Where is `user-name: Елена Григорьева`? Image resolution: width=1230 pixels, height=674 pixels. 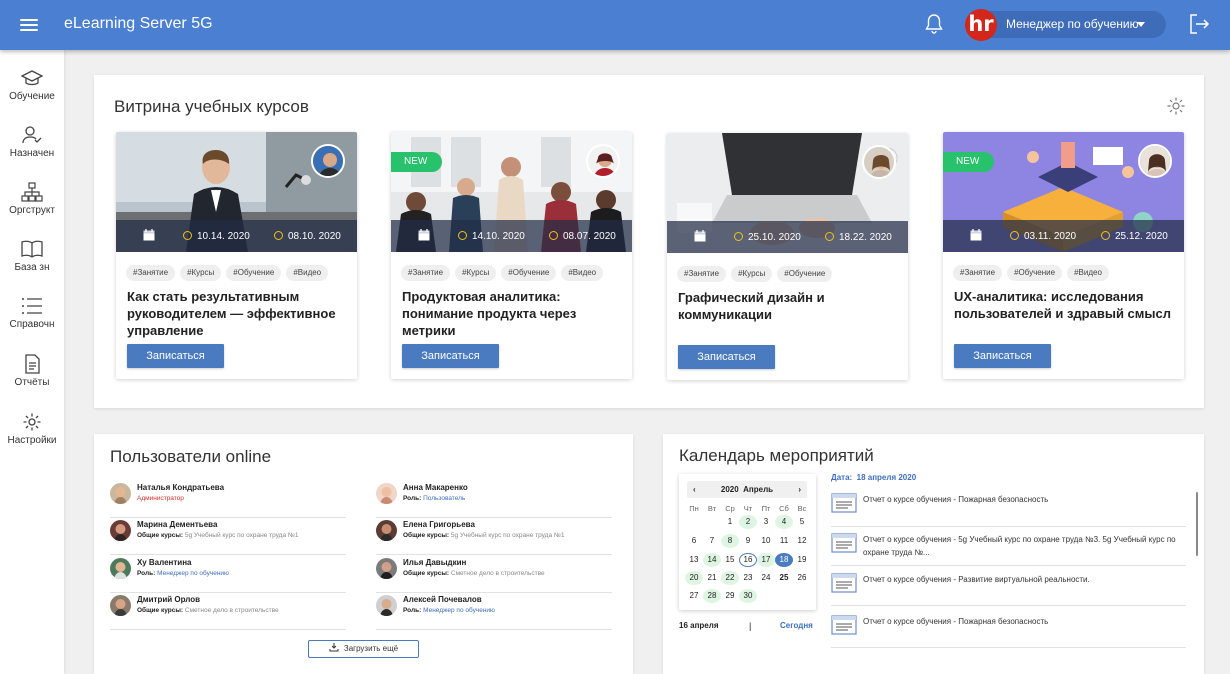 user-name: Елена Григорьева is located at coordinates (439, 524).